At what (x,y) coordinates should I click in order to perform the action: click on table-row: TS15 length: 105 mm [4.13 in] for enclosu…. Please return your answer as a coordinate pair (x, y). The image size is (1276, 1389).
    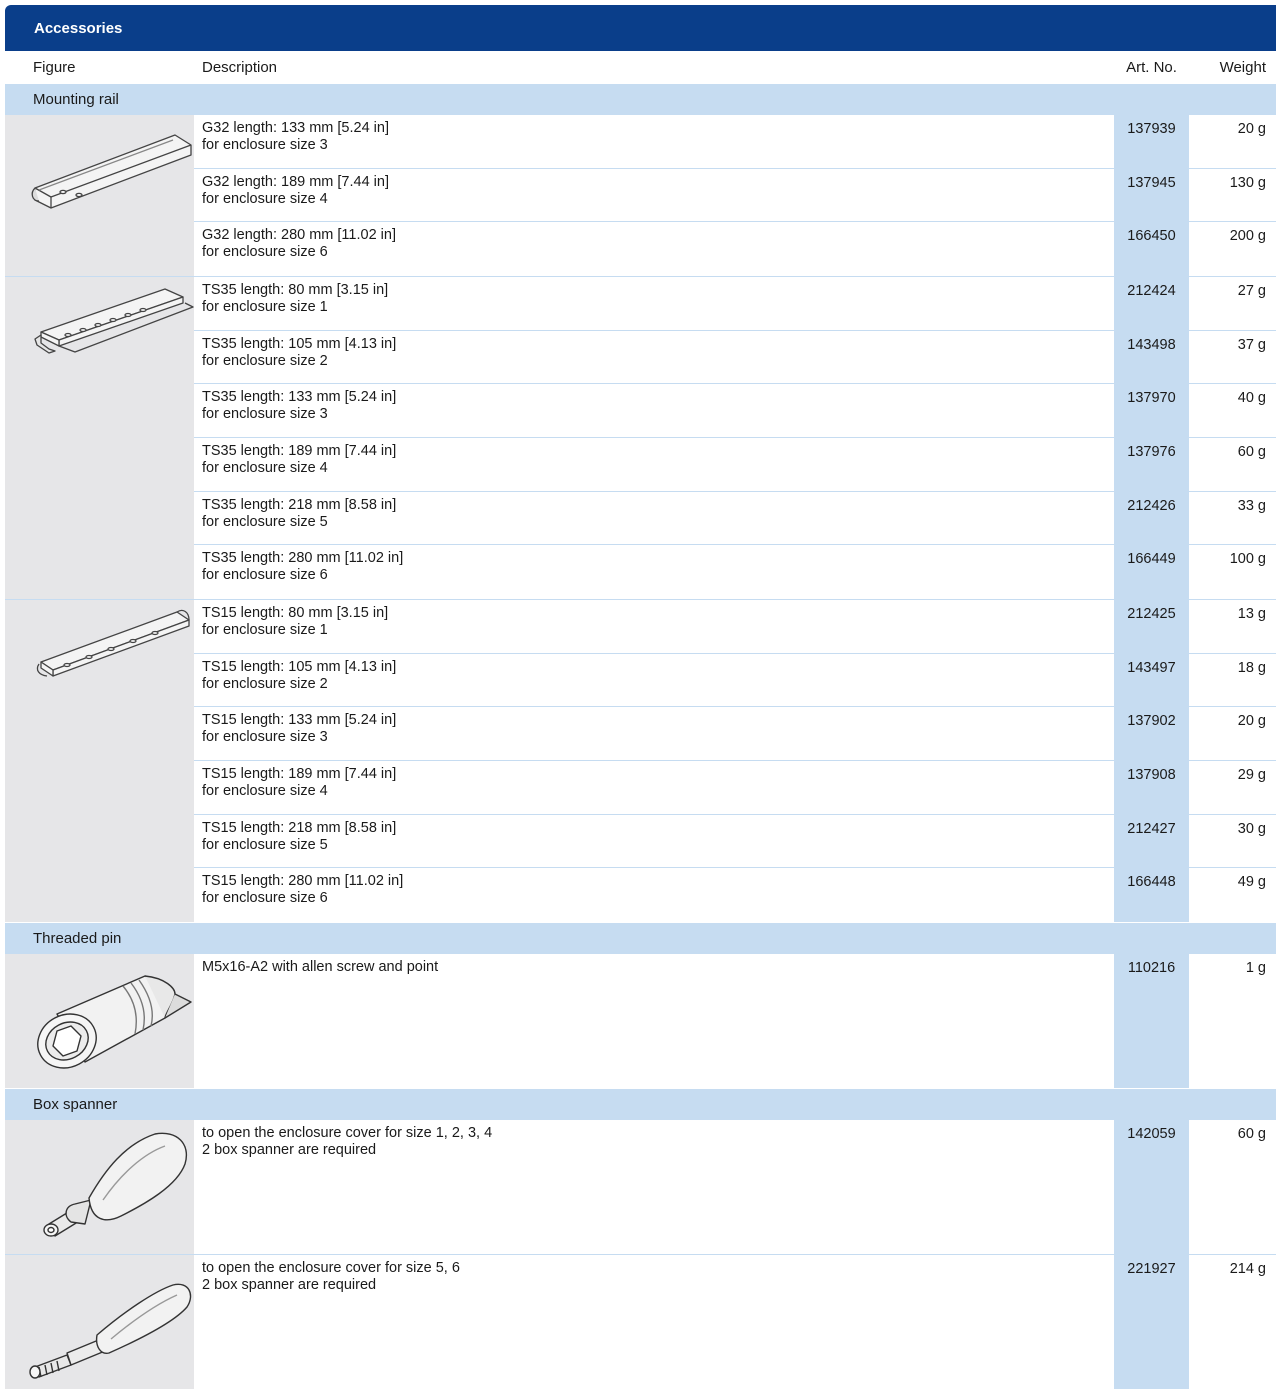
    Looking at the image, I should click on (735, 680).